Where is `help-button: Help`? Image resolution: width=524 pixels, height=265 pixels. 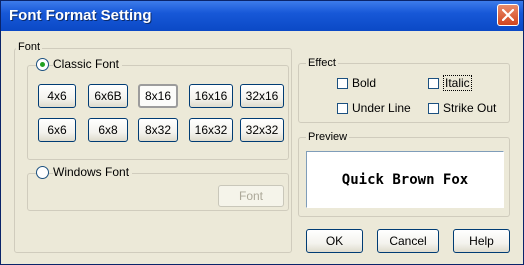 help-button: Help is located at coordinates (481, 241).